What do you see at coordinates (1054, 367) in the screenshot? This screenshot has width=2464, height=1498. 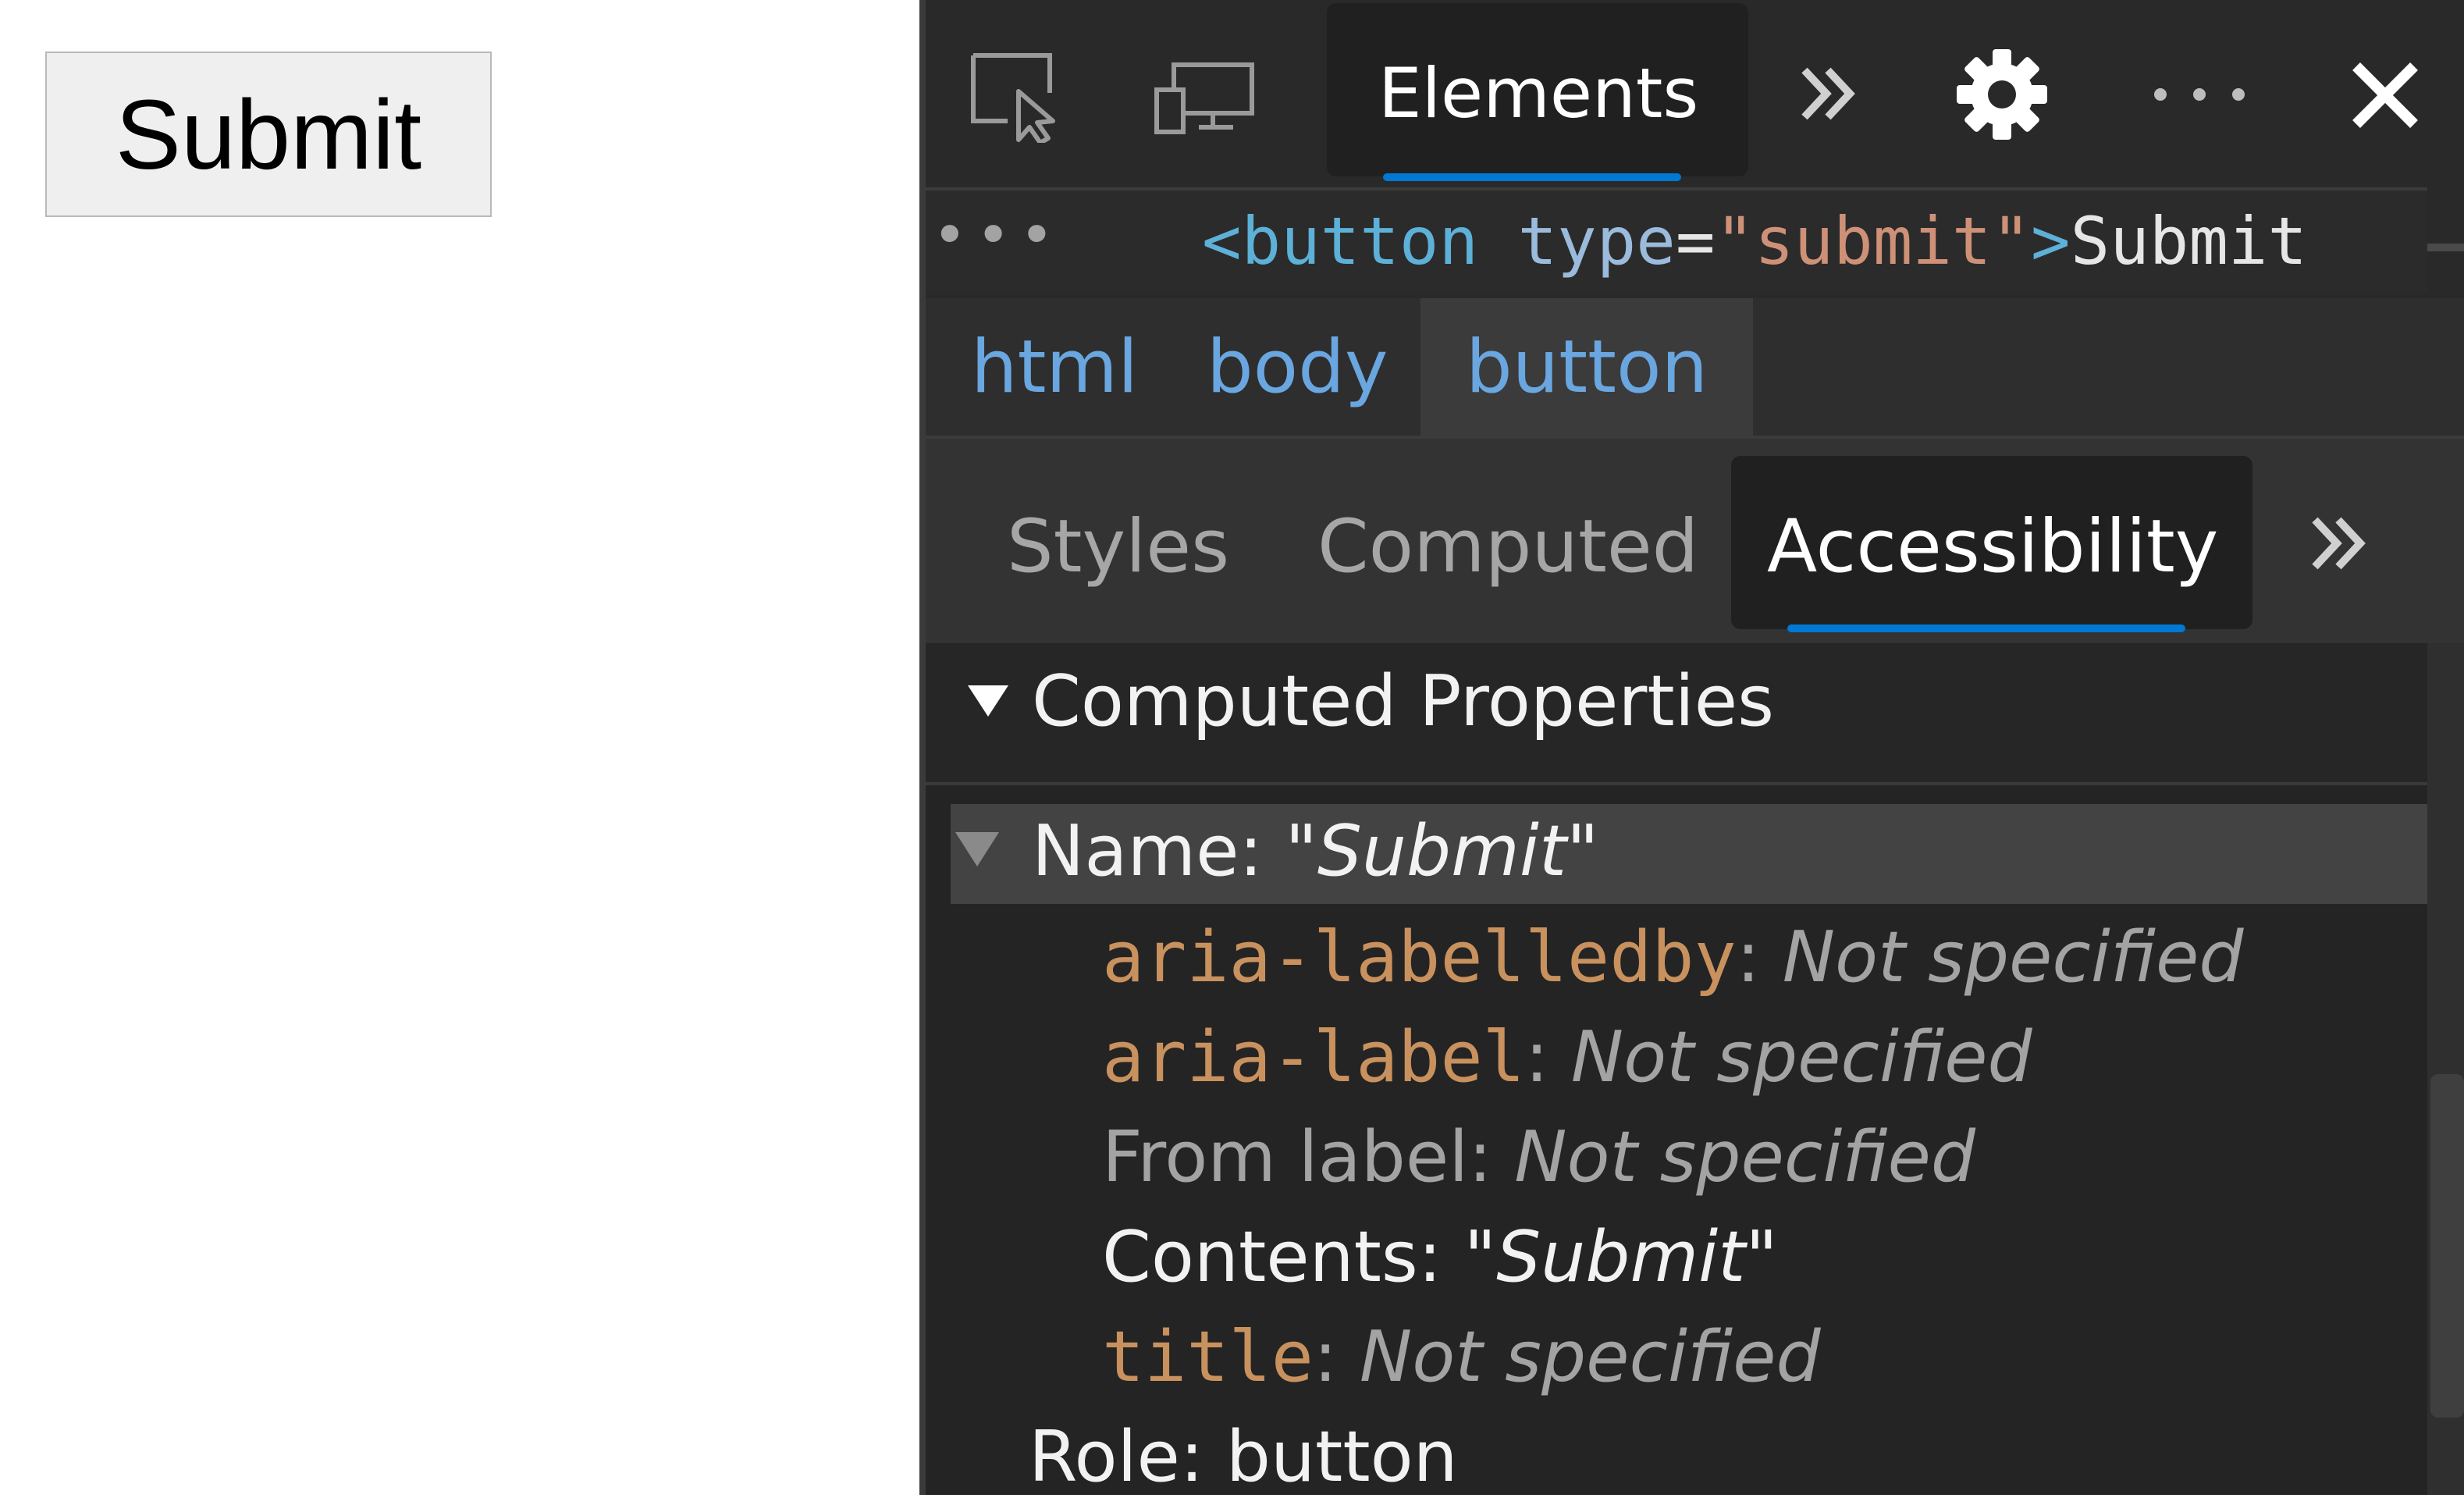 I see `breadcrumb-html: html` at bounding box center [1054, 367].